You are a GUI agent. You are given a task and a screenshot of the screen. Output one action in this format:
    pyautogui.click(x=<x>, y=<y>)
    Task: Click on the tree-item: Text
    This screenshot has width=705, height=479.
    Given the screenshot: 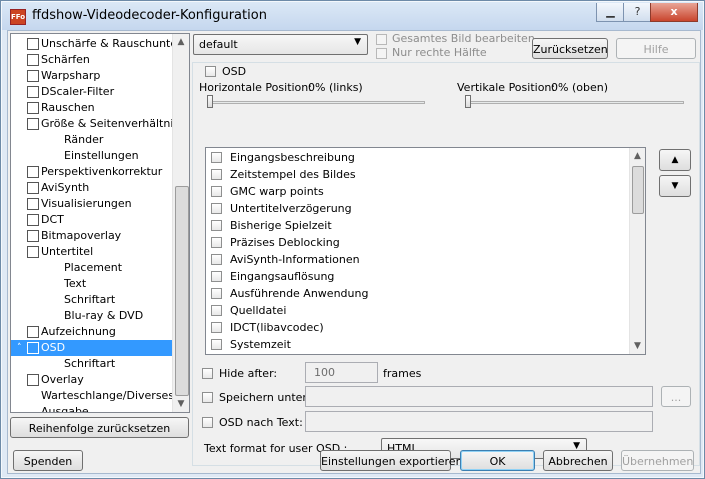 What is the action you would take?
    pyautogui.click(x=91, y=284)
    